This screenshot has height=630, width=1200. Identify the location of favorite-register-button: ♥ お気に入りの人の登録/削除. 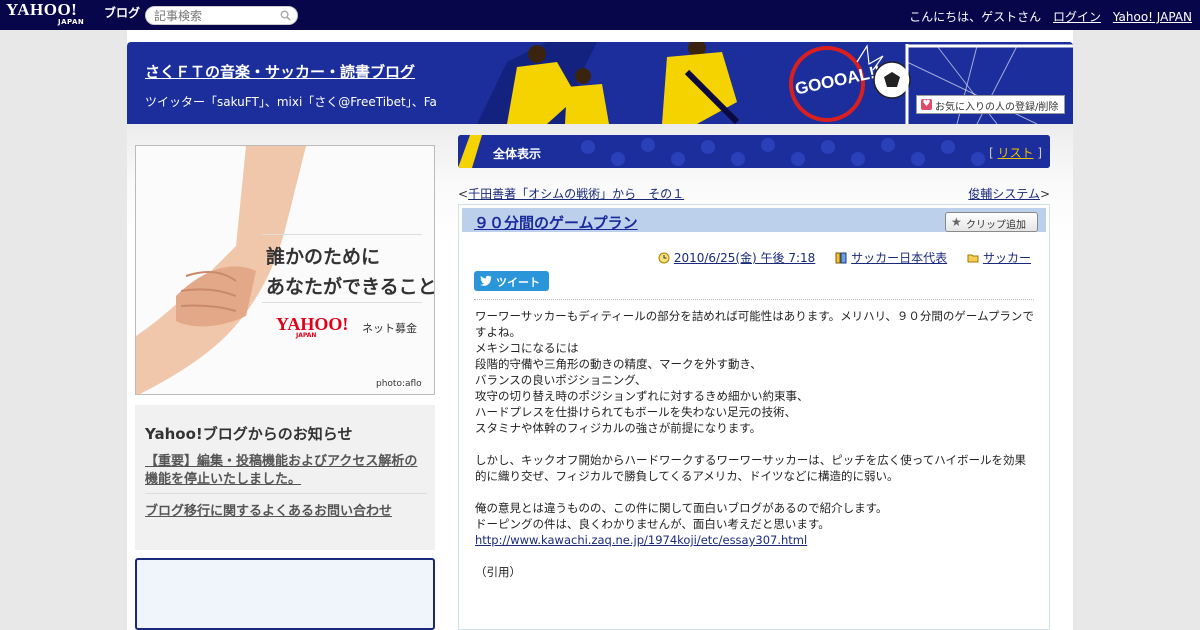
(990, 104).